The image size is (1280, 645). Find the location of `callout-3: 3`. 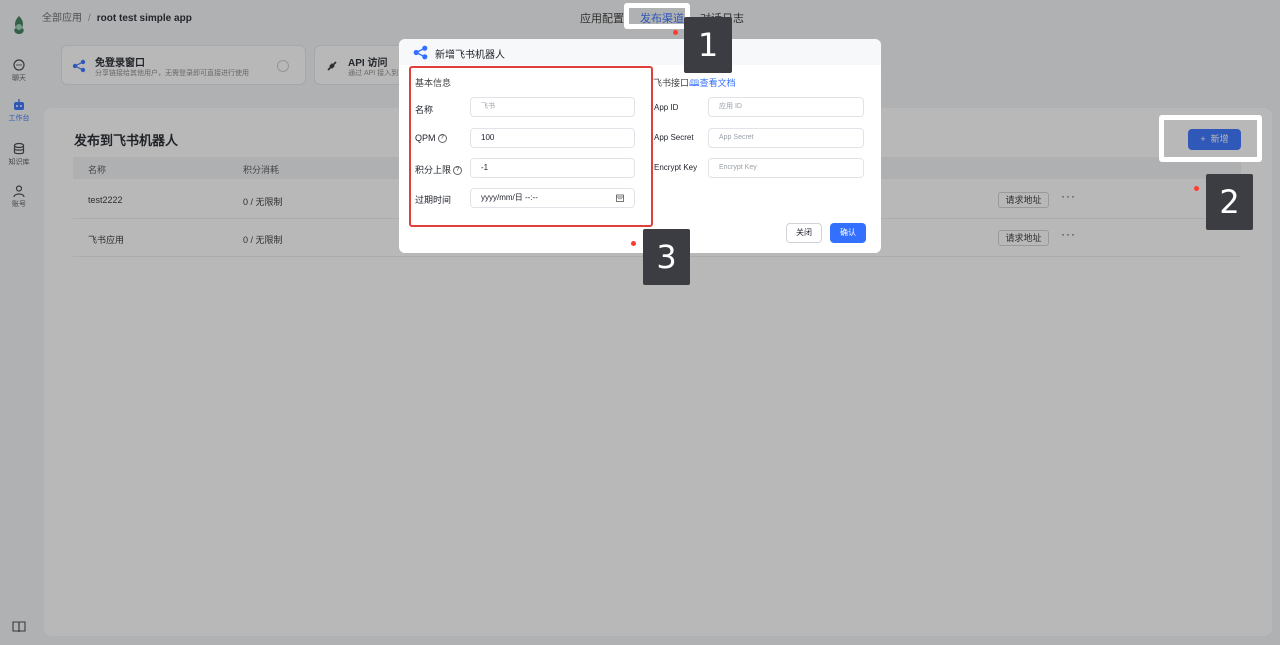

callout-3: 3 is located at coordinates (666, 257).